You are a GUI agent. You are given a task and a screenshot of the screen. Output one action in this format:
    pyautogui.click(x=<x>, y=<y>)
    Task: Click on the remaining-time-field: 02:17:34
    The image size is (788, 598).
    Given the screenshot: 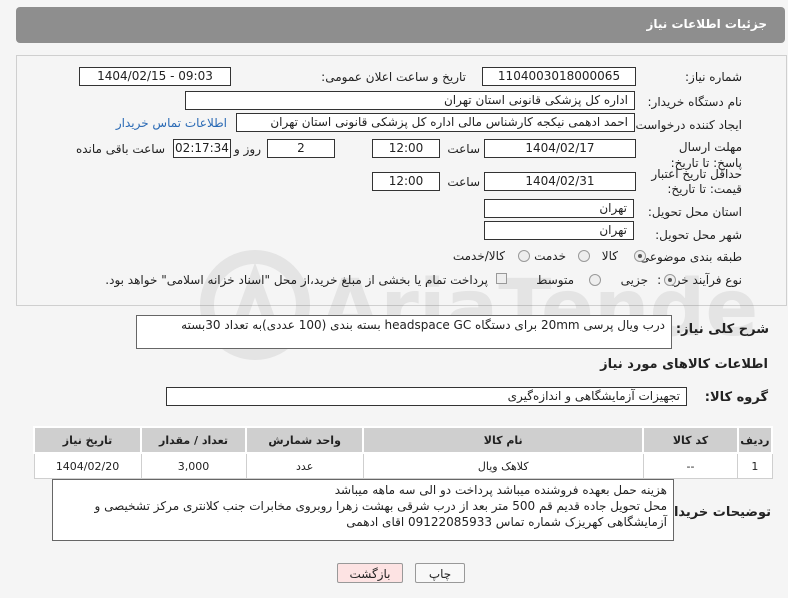 What is the action you would take?
    pyautogui.click(x=202, y=148)
    